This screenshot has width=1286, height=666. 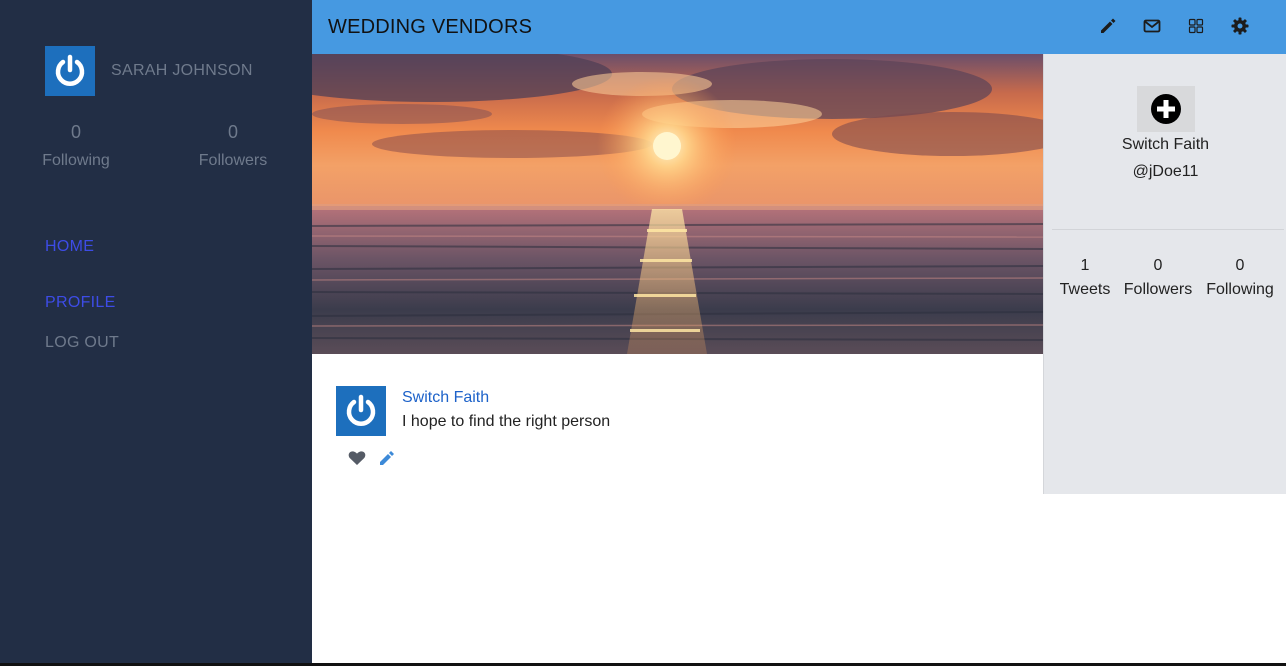 I want to click on sidebar-followers-stat: 0 Followers, so click(x=233, y=146).